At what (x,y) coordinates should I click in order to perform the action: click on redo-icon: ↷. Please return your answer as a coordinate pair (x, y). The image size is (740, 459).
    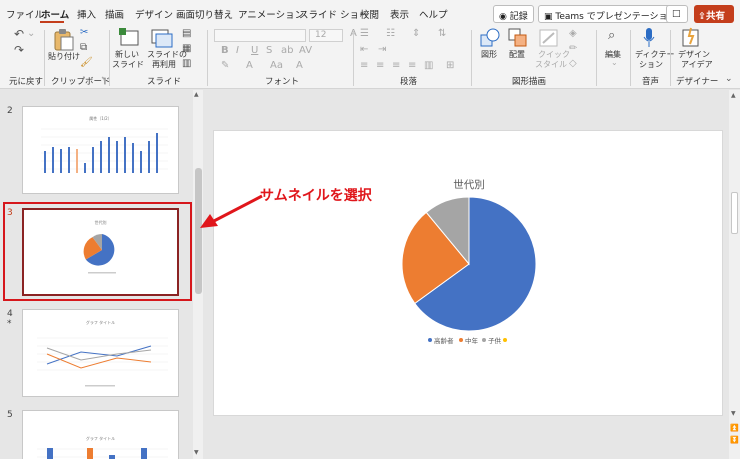
    Looking at the image, I should click on (19, 50).